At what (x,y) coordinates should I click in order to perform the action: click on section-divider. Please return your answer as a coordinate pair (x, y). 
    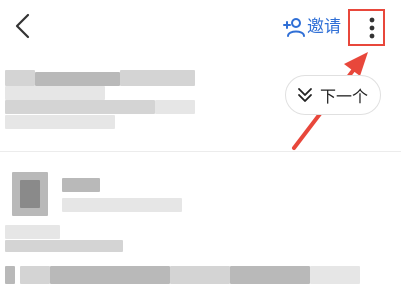
    Looking at the image, I should click on (200, 151).